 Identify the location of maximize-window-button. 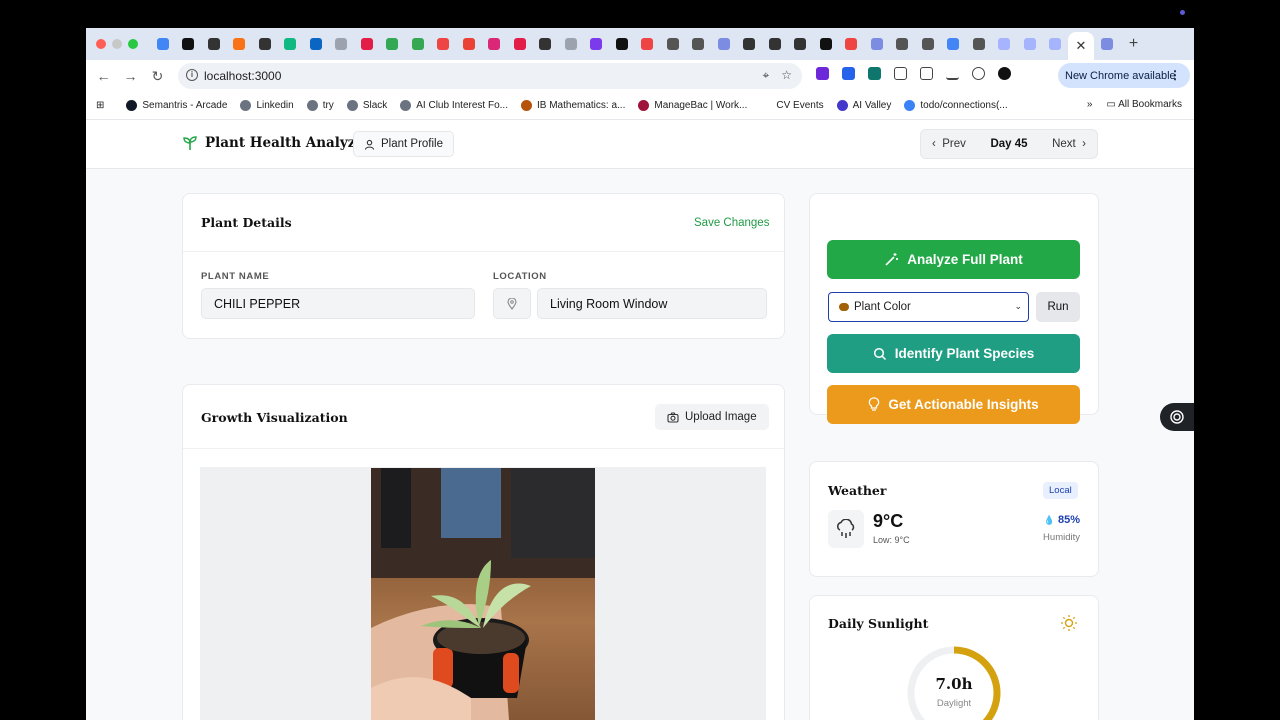
(133, 44).